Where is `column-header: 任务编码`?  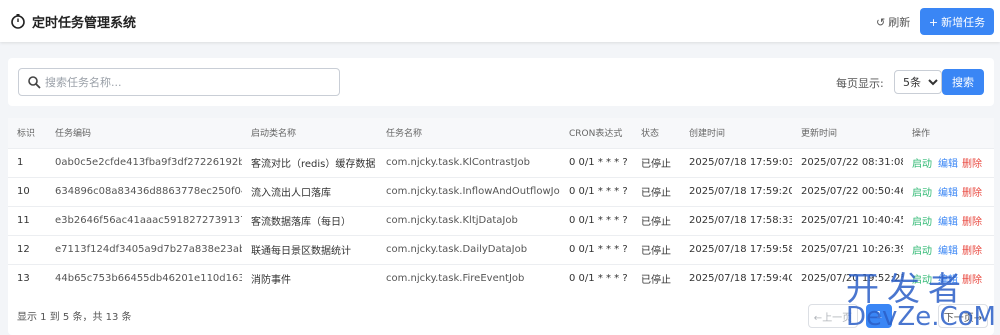 column-header: 任务编码 is located at coordinates (144, 133).